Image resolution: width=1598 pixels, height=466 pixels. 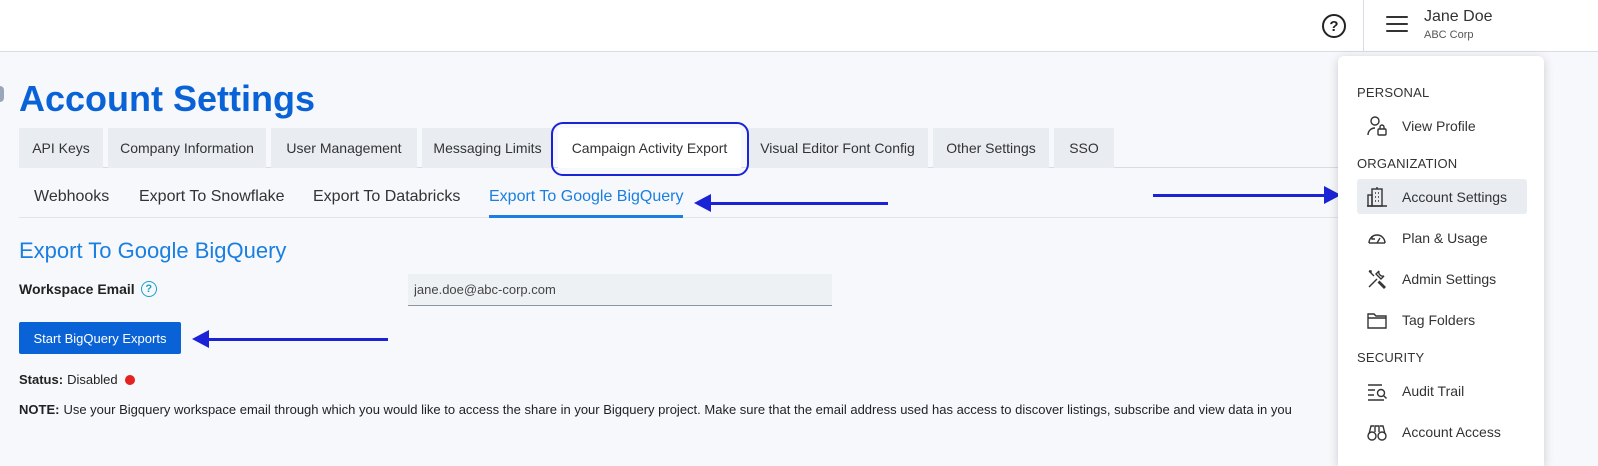 I want to click on menu-header-organization: ORGANIZATION, so click(x=1407, y=163).